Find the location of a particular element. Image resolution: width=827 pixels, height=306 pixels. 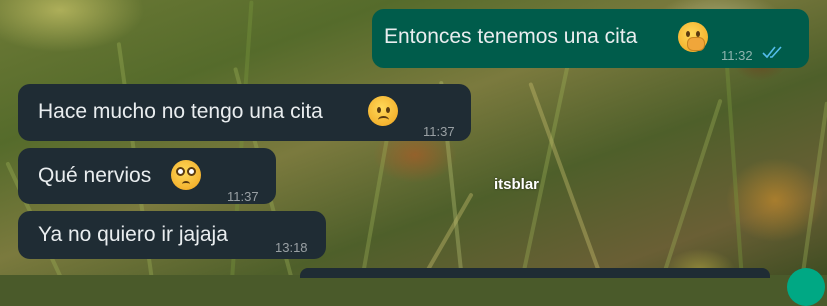

message-text: Hace mucho no tengo una cita is located at coordinates (180, 111).